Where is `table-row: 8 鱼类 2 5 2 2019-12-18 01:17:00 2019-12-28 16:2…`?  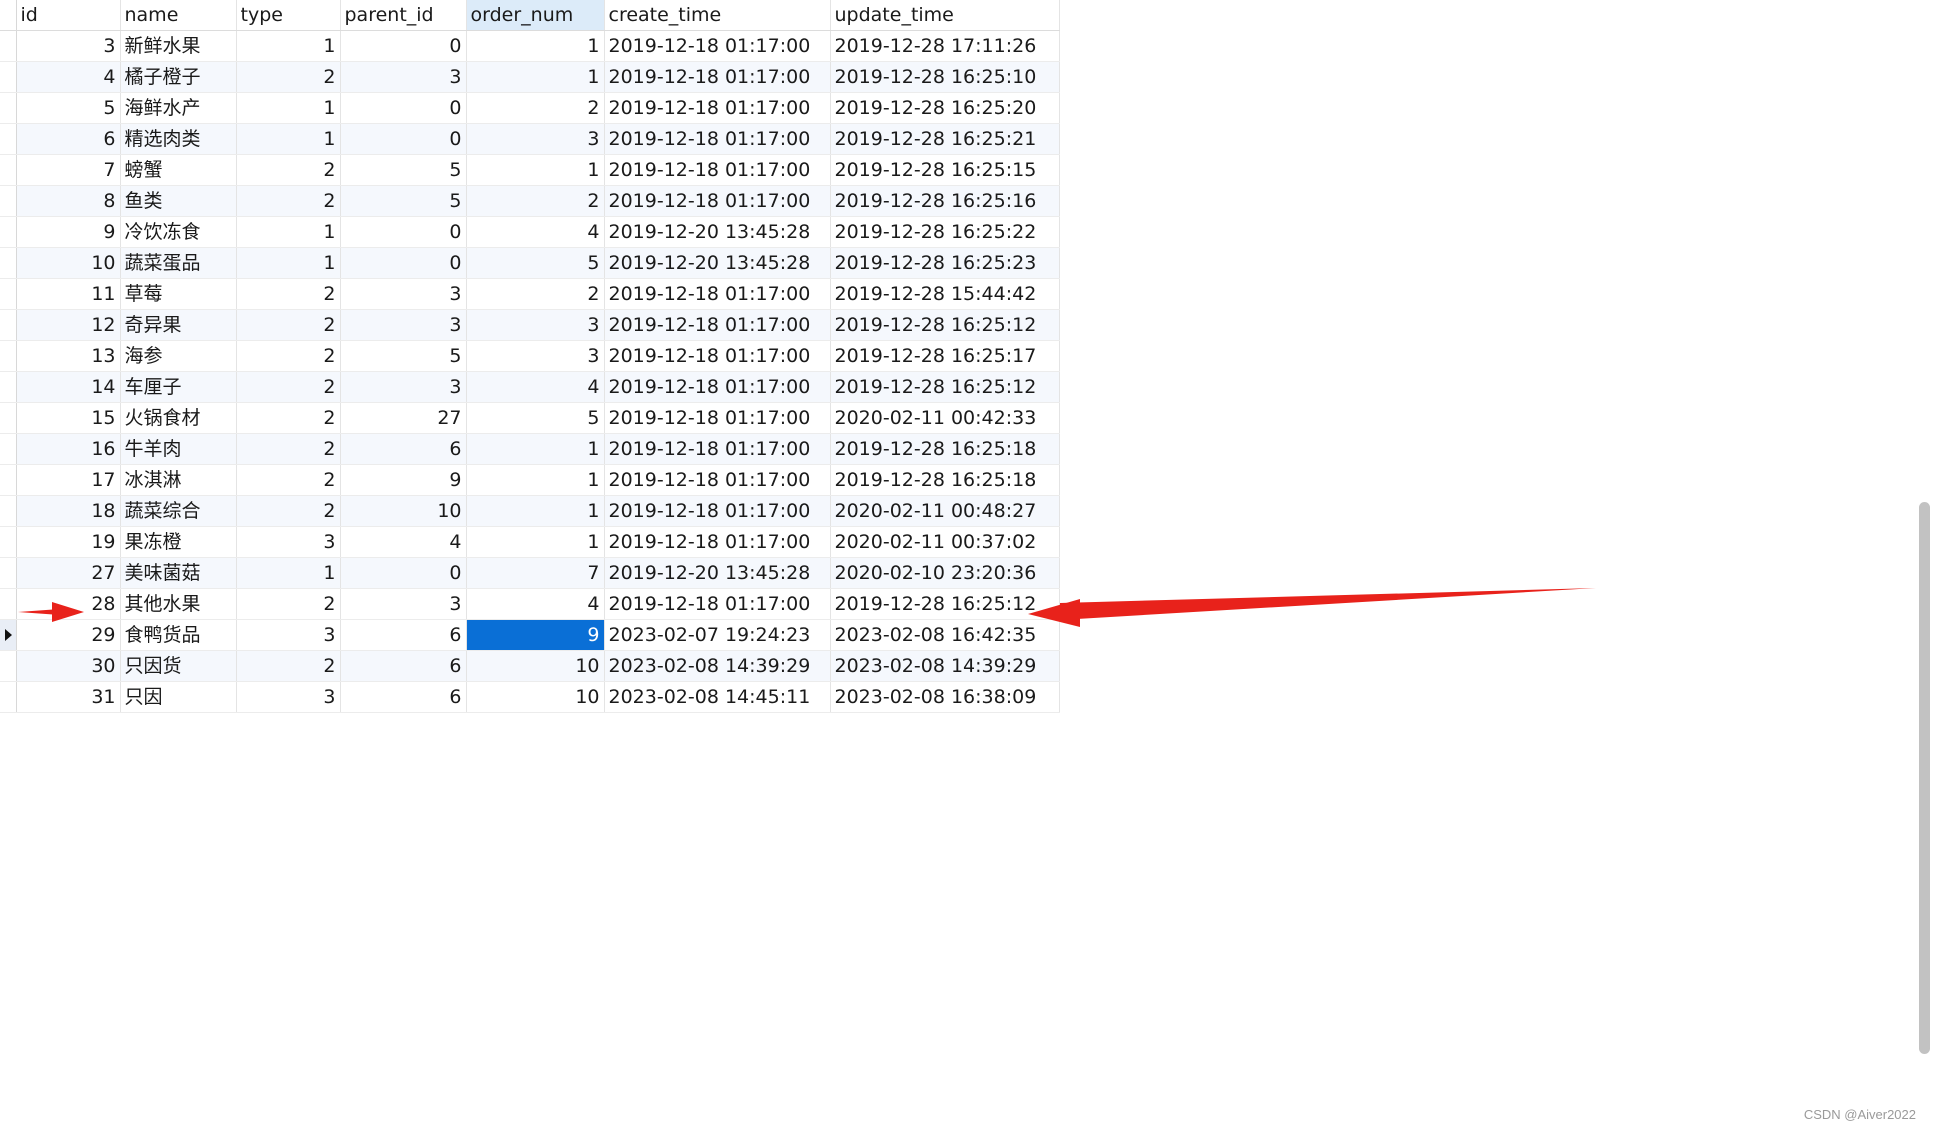 table-row: 8 鱼类 2 5 2 2019-12-18 01:17:00 2019-12-28 16:2… is located at coordinates (530, 201).